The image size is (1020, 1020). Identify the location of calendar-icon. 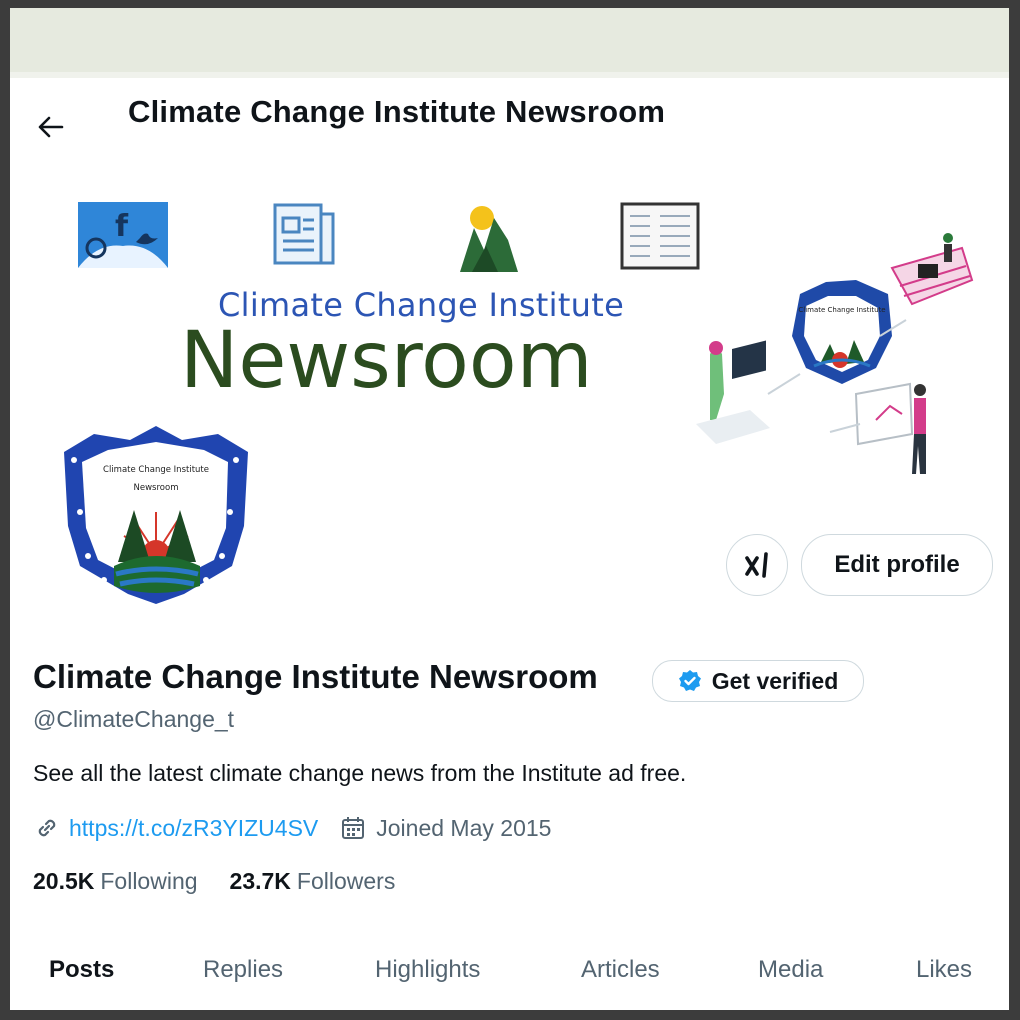
(353, 828).